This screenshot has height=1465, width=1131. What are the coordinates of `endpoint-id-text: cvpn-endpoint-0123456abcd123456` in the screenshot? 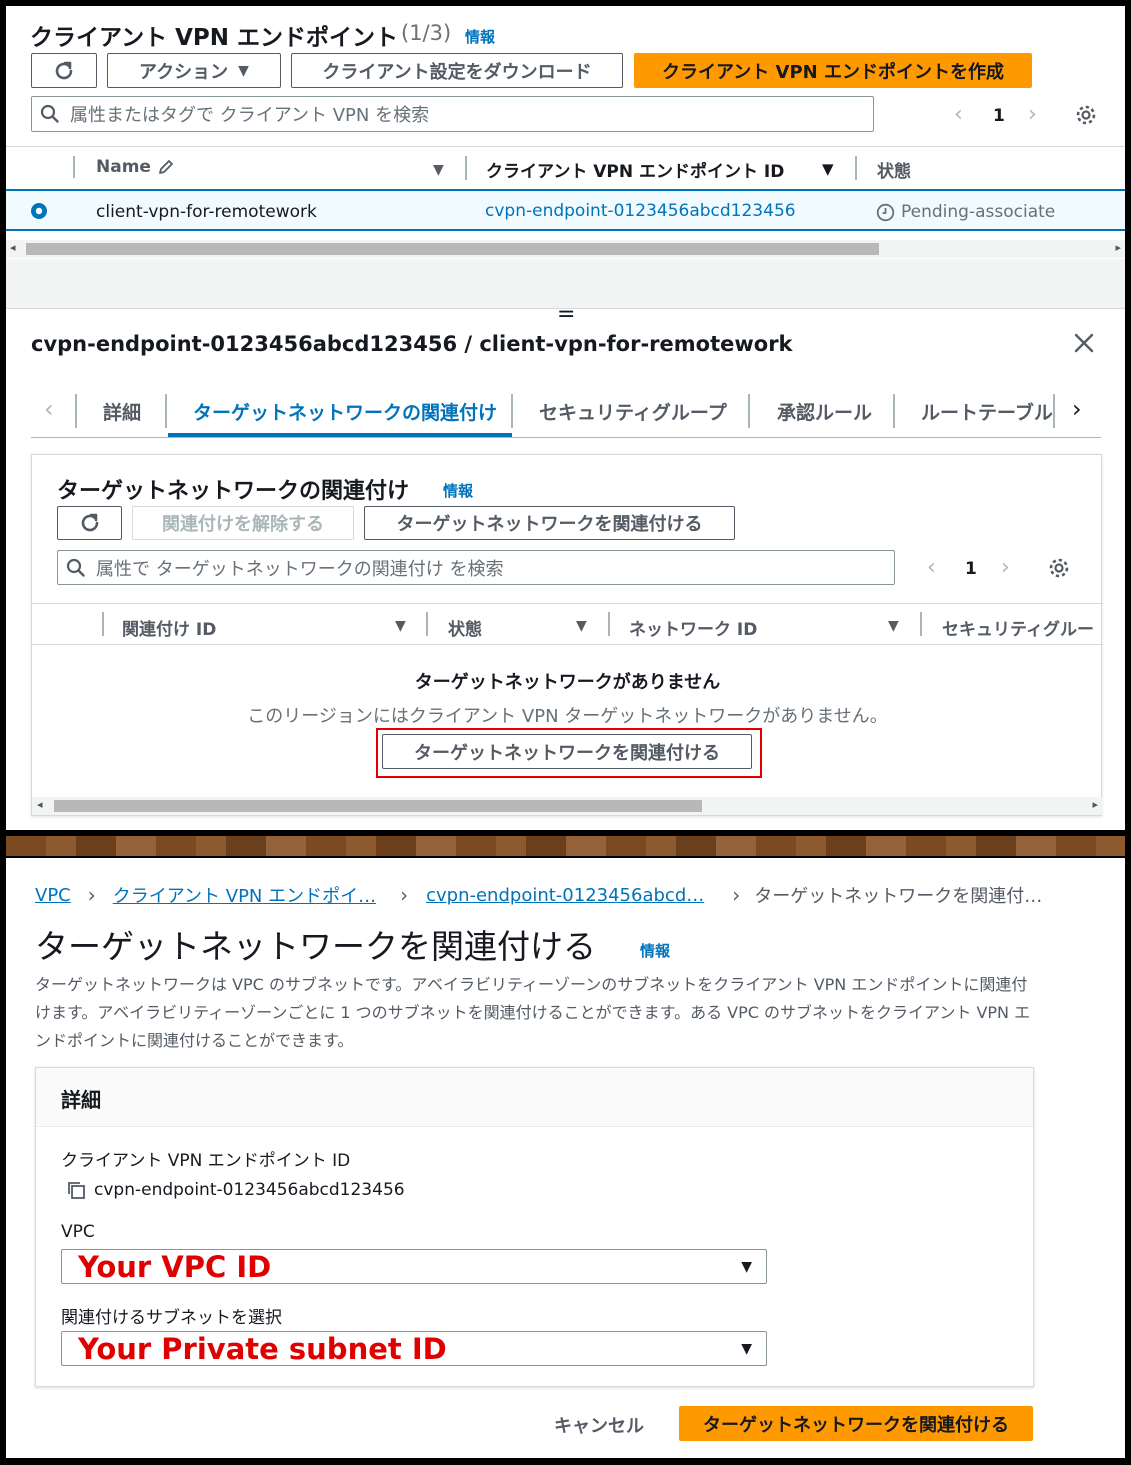 It's located at (249, 1190).